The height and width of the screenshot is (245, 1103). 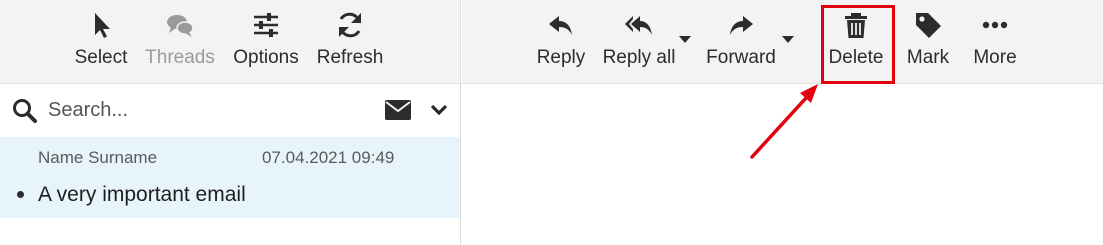 I want to click on mark-label: Mark, so click(x=928, y=57).